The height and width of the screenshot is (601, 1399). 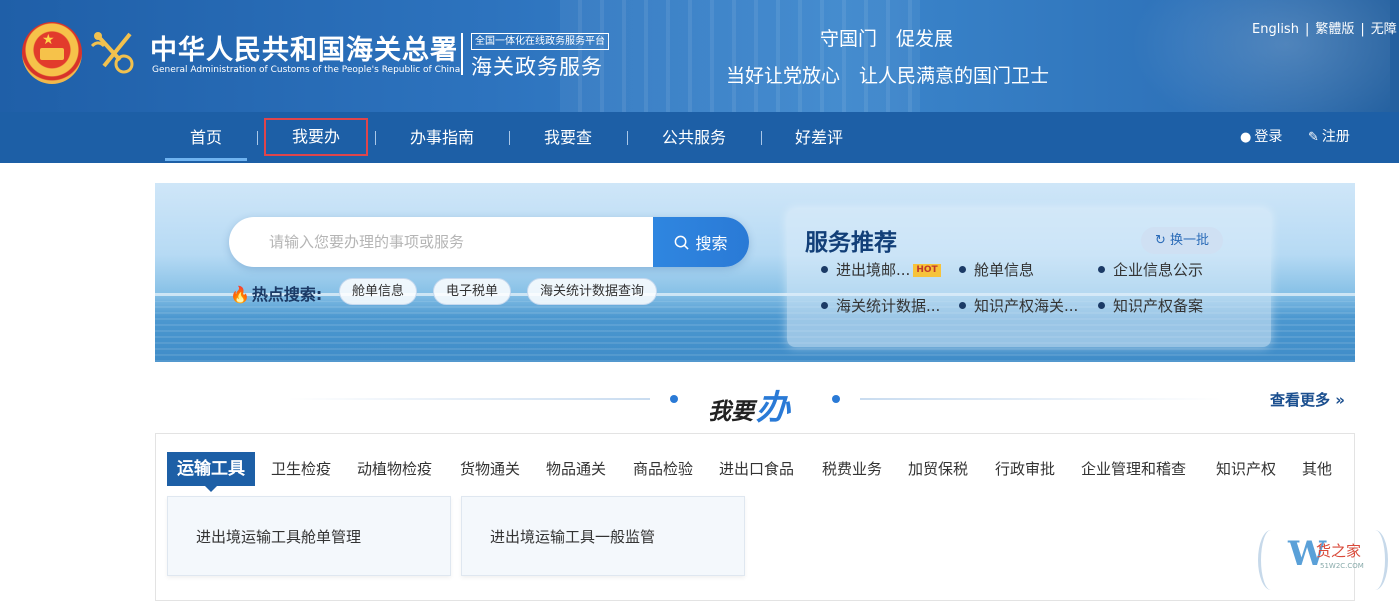 What do you see at coordinates (301, 469) in the screenshot?
I see `tab-health-quarantine: 卫生检疫` at bounding box center [301, 469].